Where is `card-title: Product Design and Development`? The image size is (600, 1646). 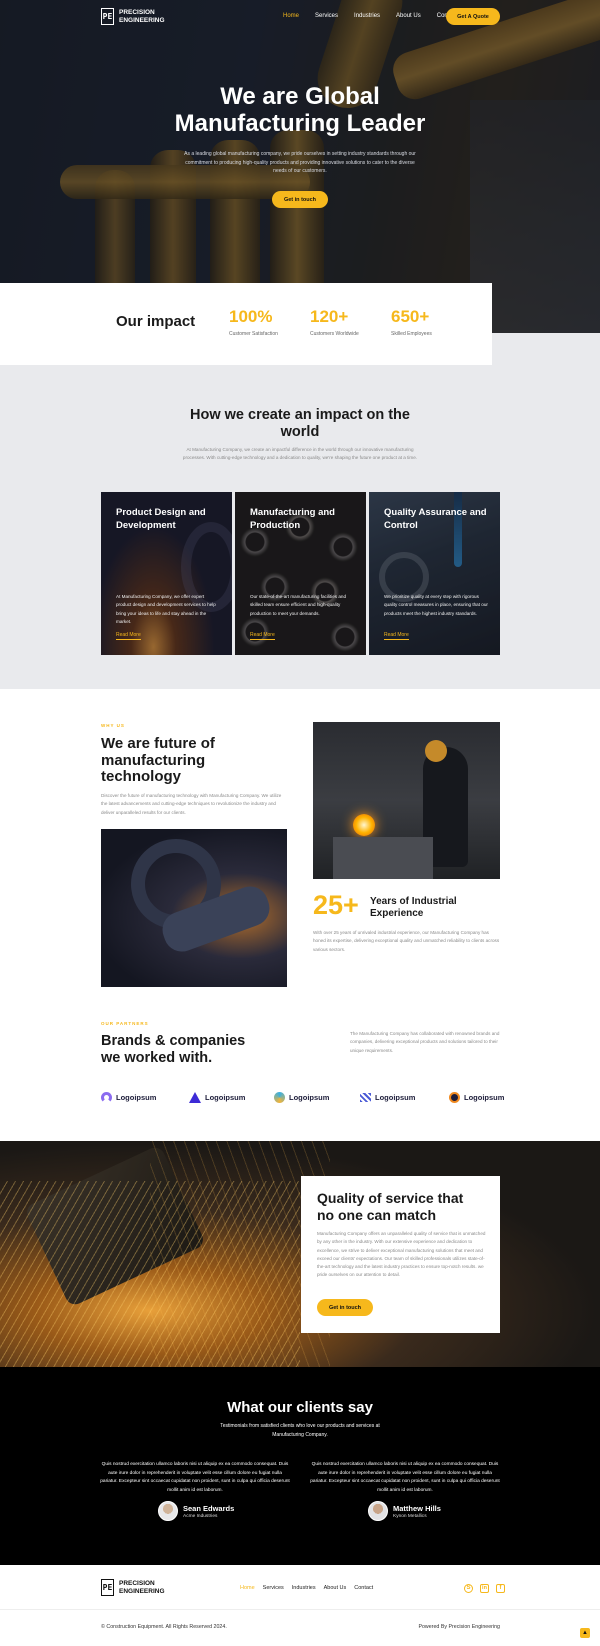 card-title: Product Design and Development is located at coordinates (161, 519).